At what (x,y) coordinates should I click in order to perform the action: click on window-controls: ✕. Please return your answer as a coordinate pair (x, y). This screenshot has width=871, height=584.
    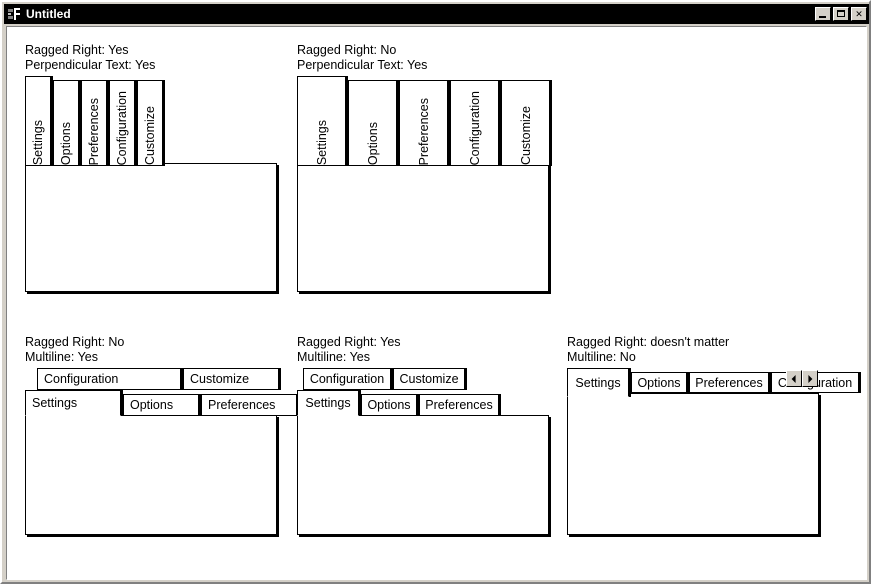
    Looking at the image, I should click on (841, 14).